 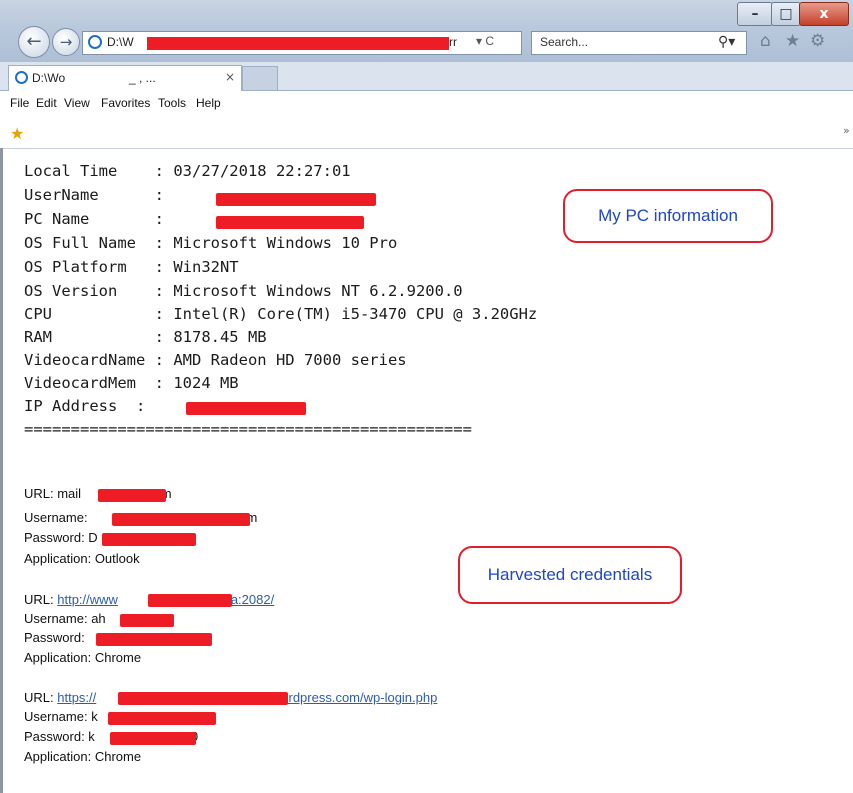 I want to click on home-icon: ⌂, so click(x=765, y=41).